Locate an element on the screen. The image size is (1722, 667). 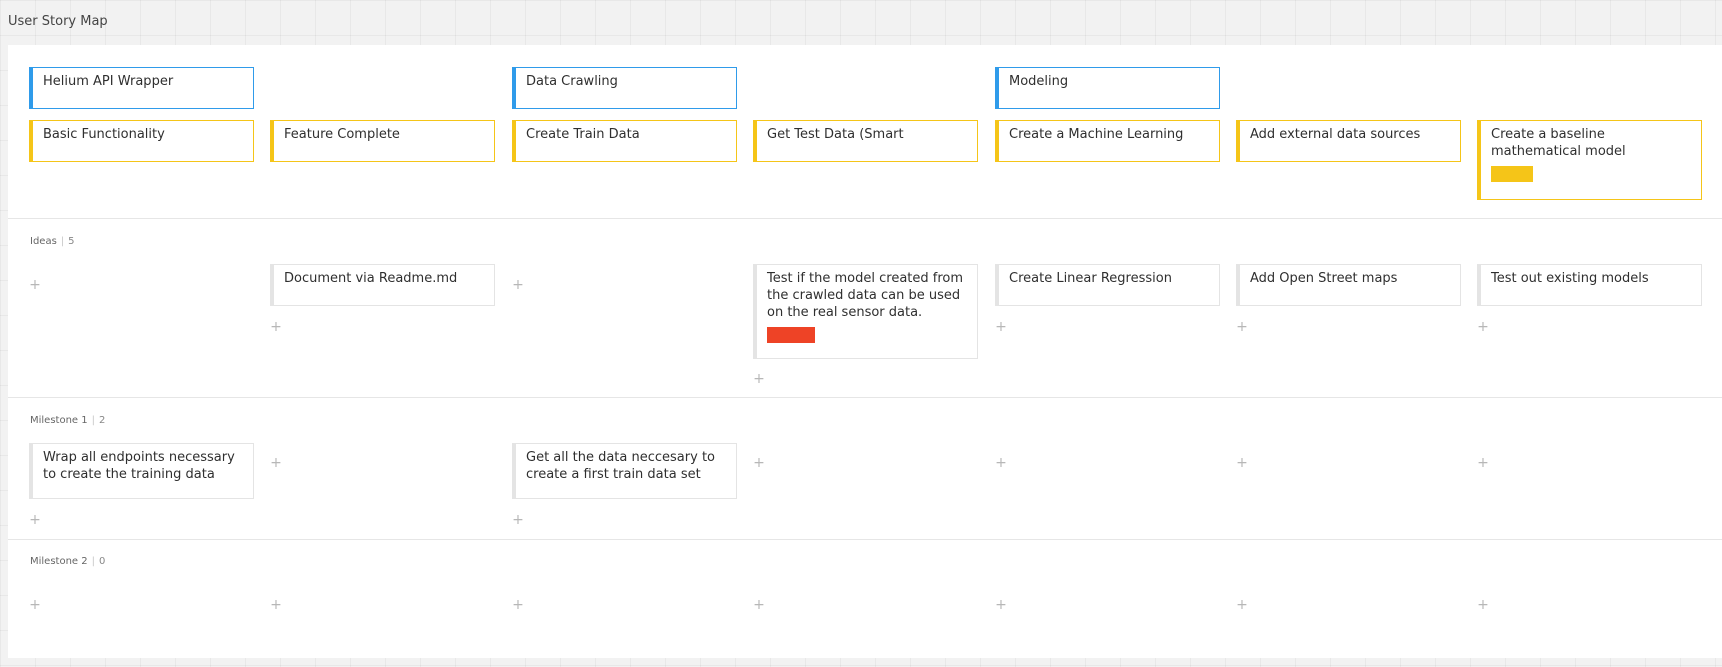
epic-card: Data Crawling is located at coordinates (624, 88).